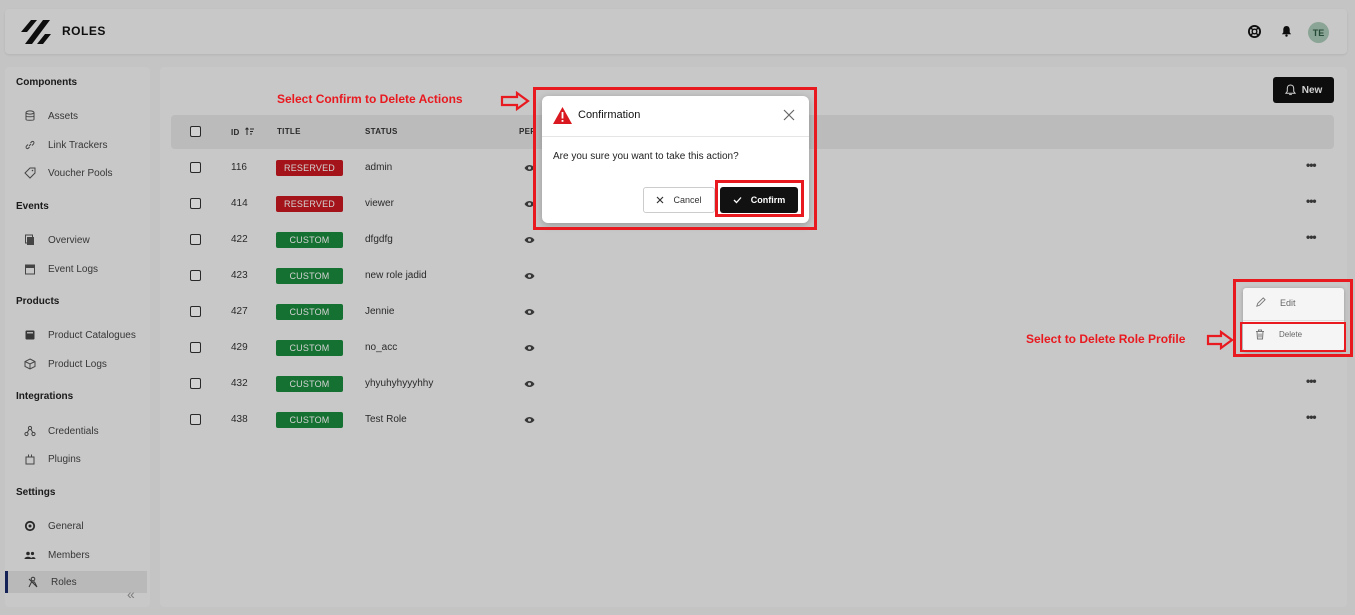  Describe the element at coordinates (399, 383) in the screenshot. I see `role-name: yhyuhyhyyyhhy` at that location.